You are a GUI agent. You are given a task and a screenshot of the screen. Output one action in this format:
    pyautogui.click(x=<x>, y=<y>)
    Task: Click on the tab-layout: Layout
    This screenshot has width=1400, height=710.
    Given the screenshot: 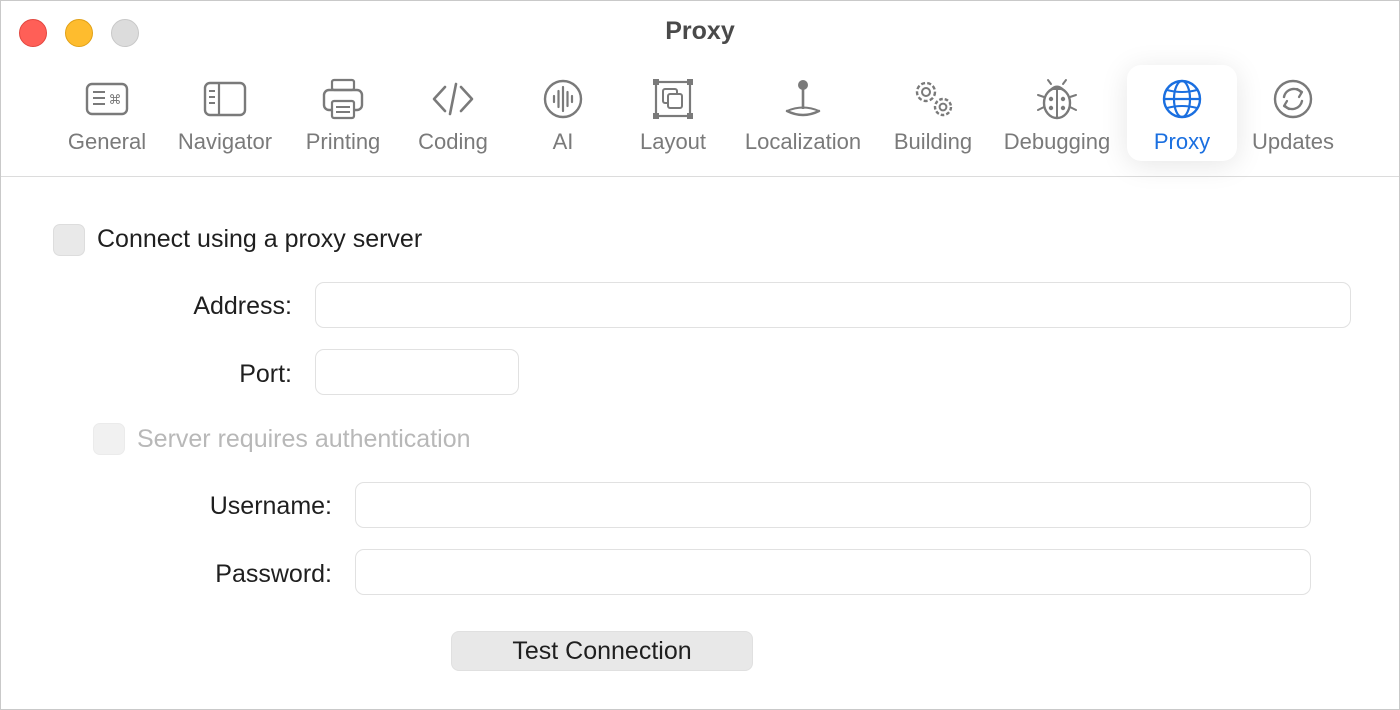 What is the action you would take?
    pyautogui.click(x=673, y=113)
    